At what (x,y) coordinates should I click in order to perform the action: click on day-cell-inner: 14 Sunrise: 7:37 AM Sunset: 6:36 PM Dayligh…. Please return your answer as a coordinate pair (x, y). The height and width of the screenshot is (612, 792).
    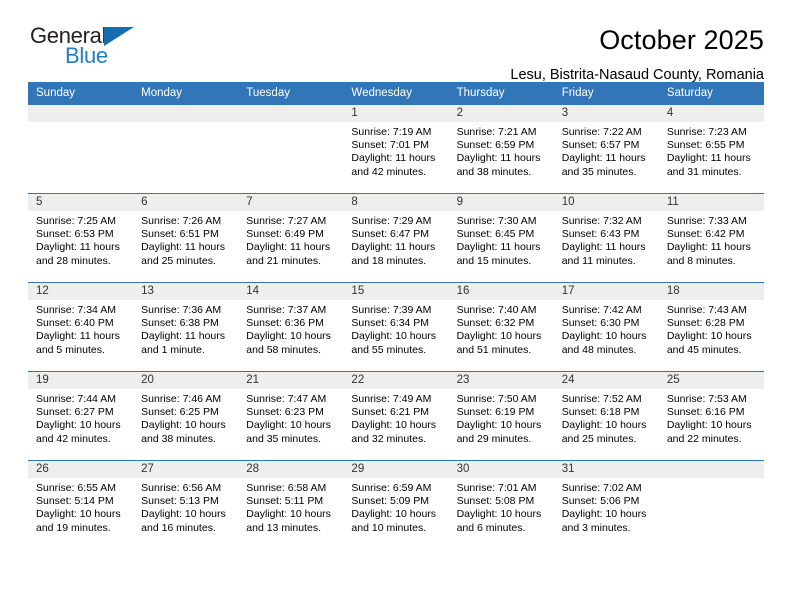
    Looking at the image, I should click on (291, 326).